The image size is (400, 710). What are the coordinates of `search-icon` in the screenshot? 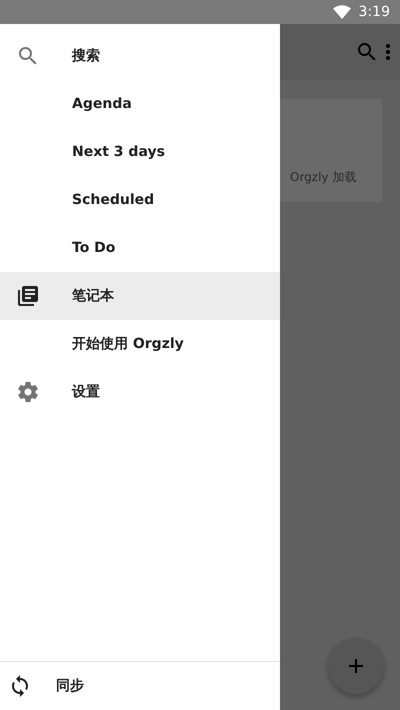 It's located at (367, 52).